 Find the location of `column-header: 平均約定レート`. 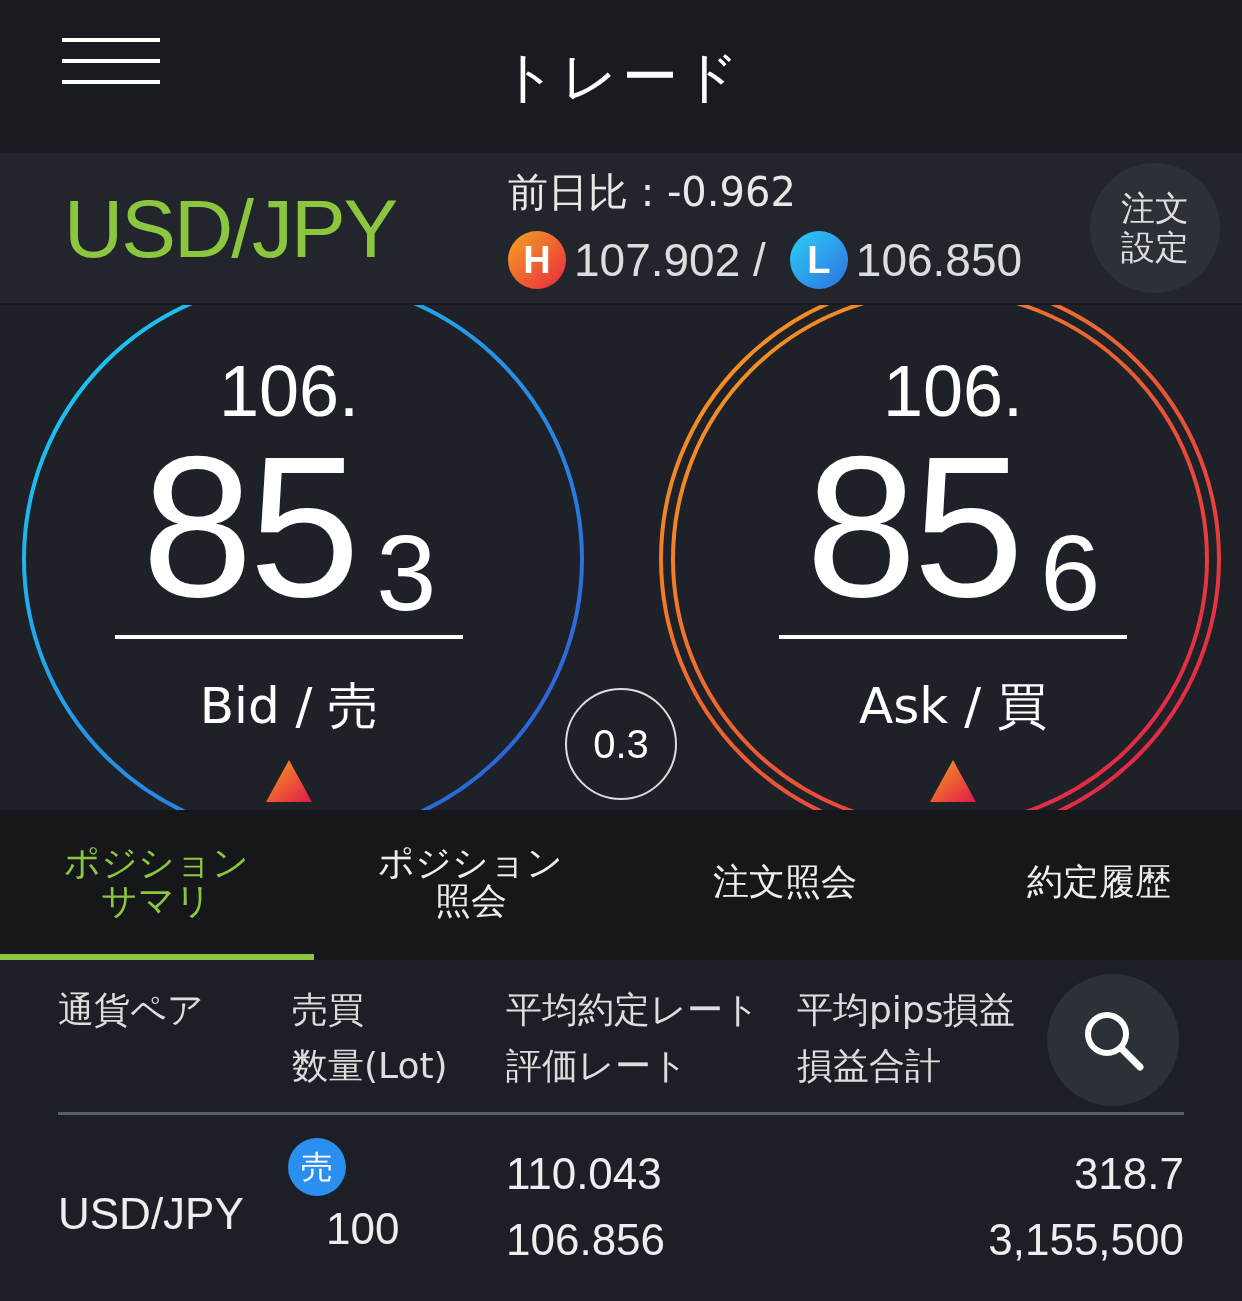

column-header: 平均約定レート is located at coordinates (633, 1010).